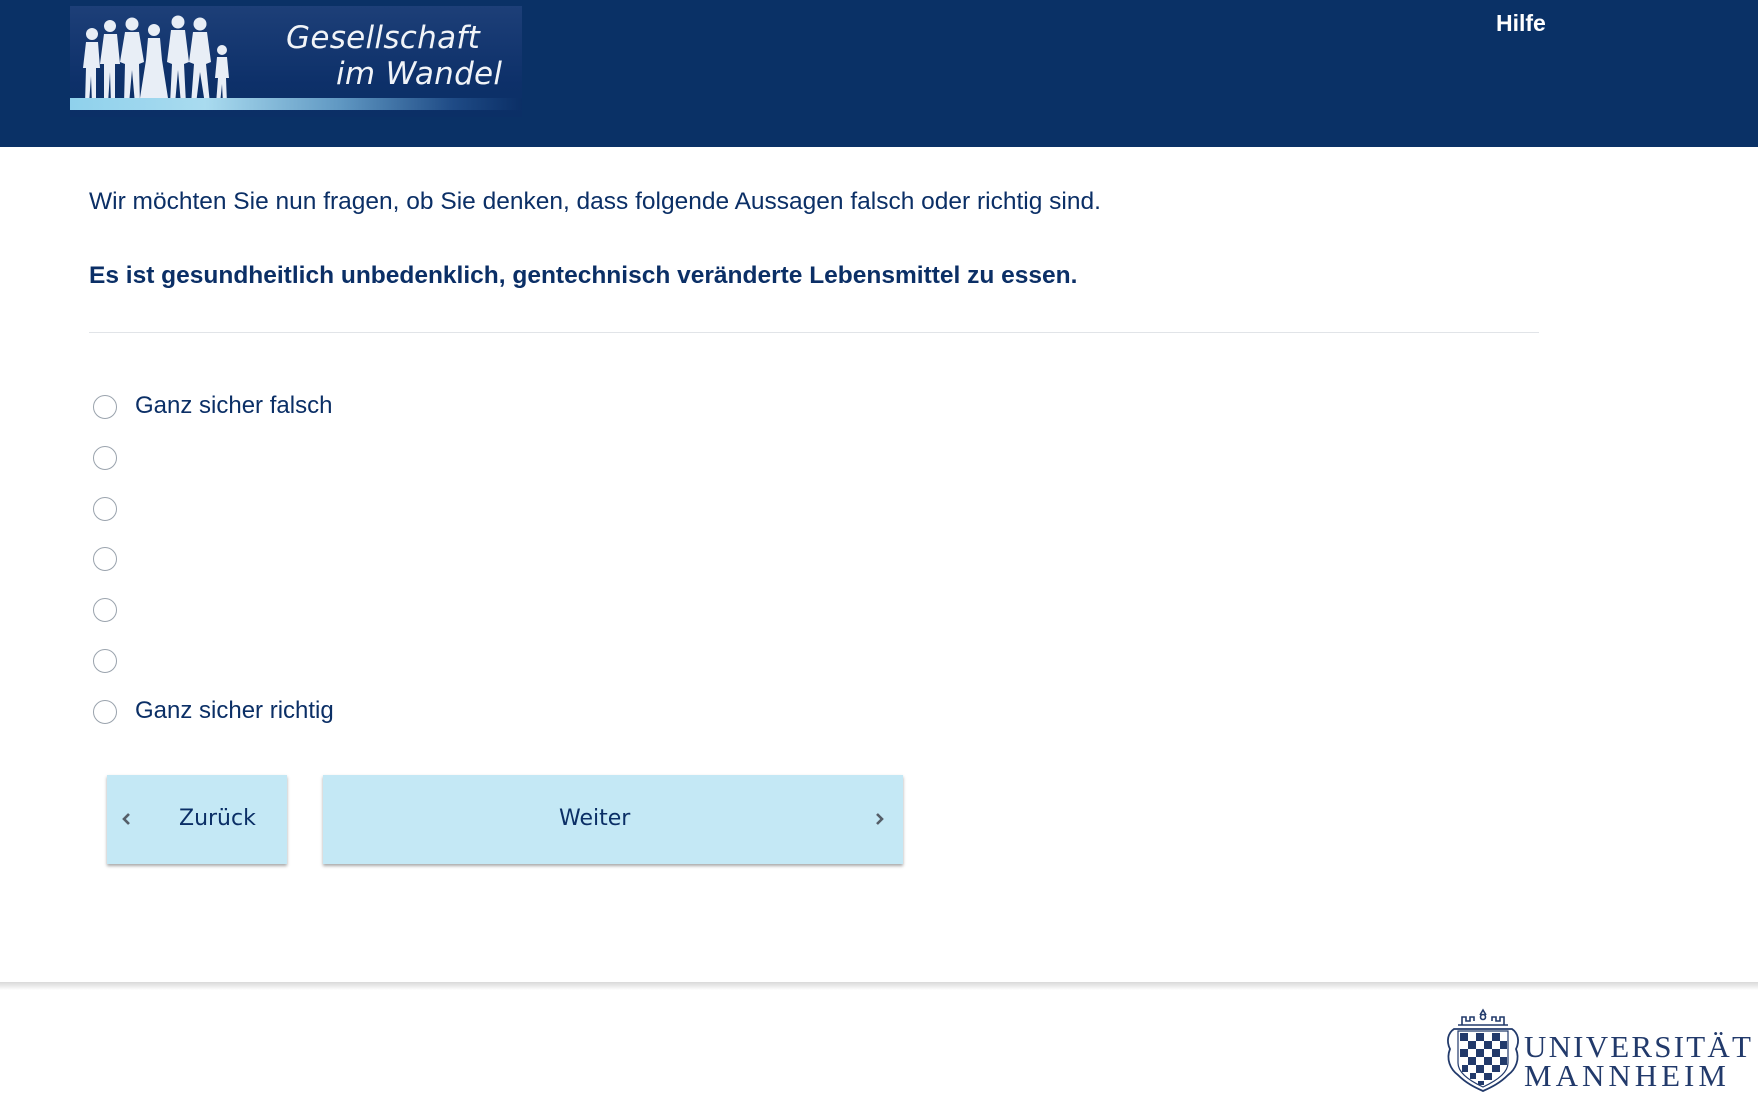  I want to click on logo-title-line2: im Wandel, so click(419, 74).